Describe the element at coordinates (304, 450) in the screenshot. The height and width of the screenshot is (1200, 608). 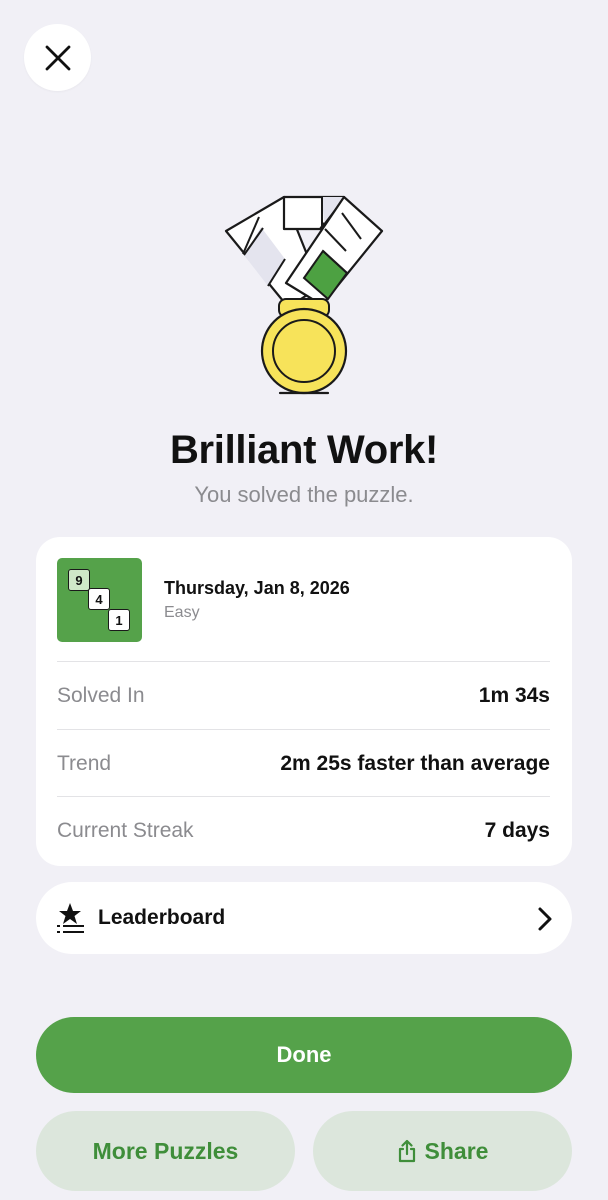
I see `page-title: Brilliant Work!` at that location.